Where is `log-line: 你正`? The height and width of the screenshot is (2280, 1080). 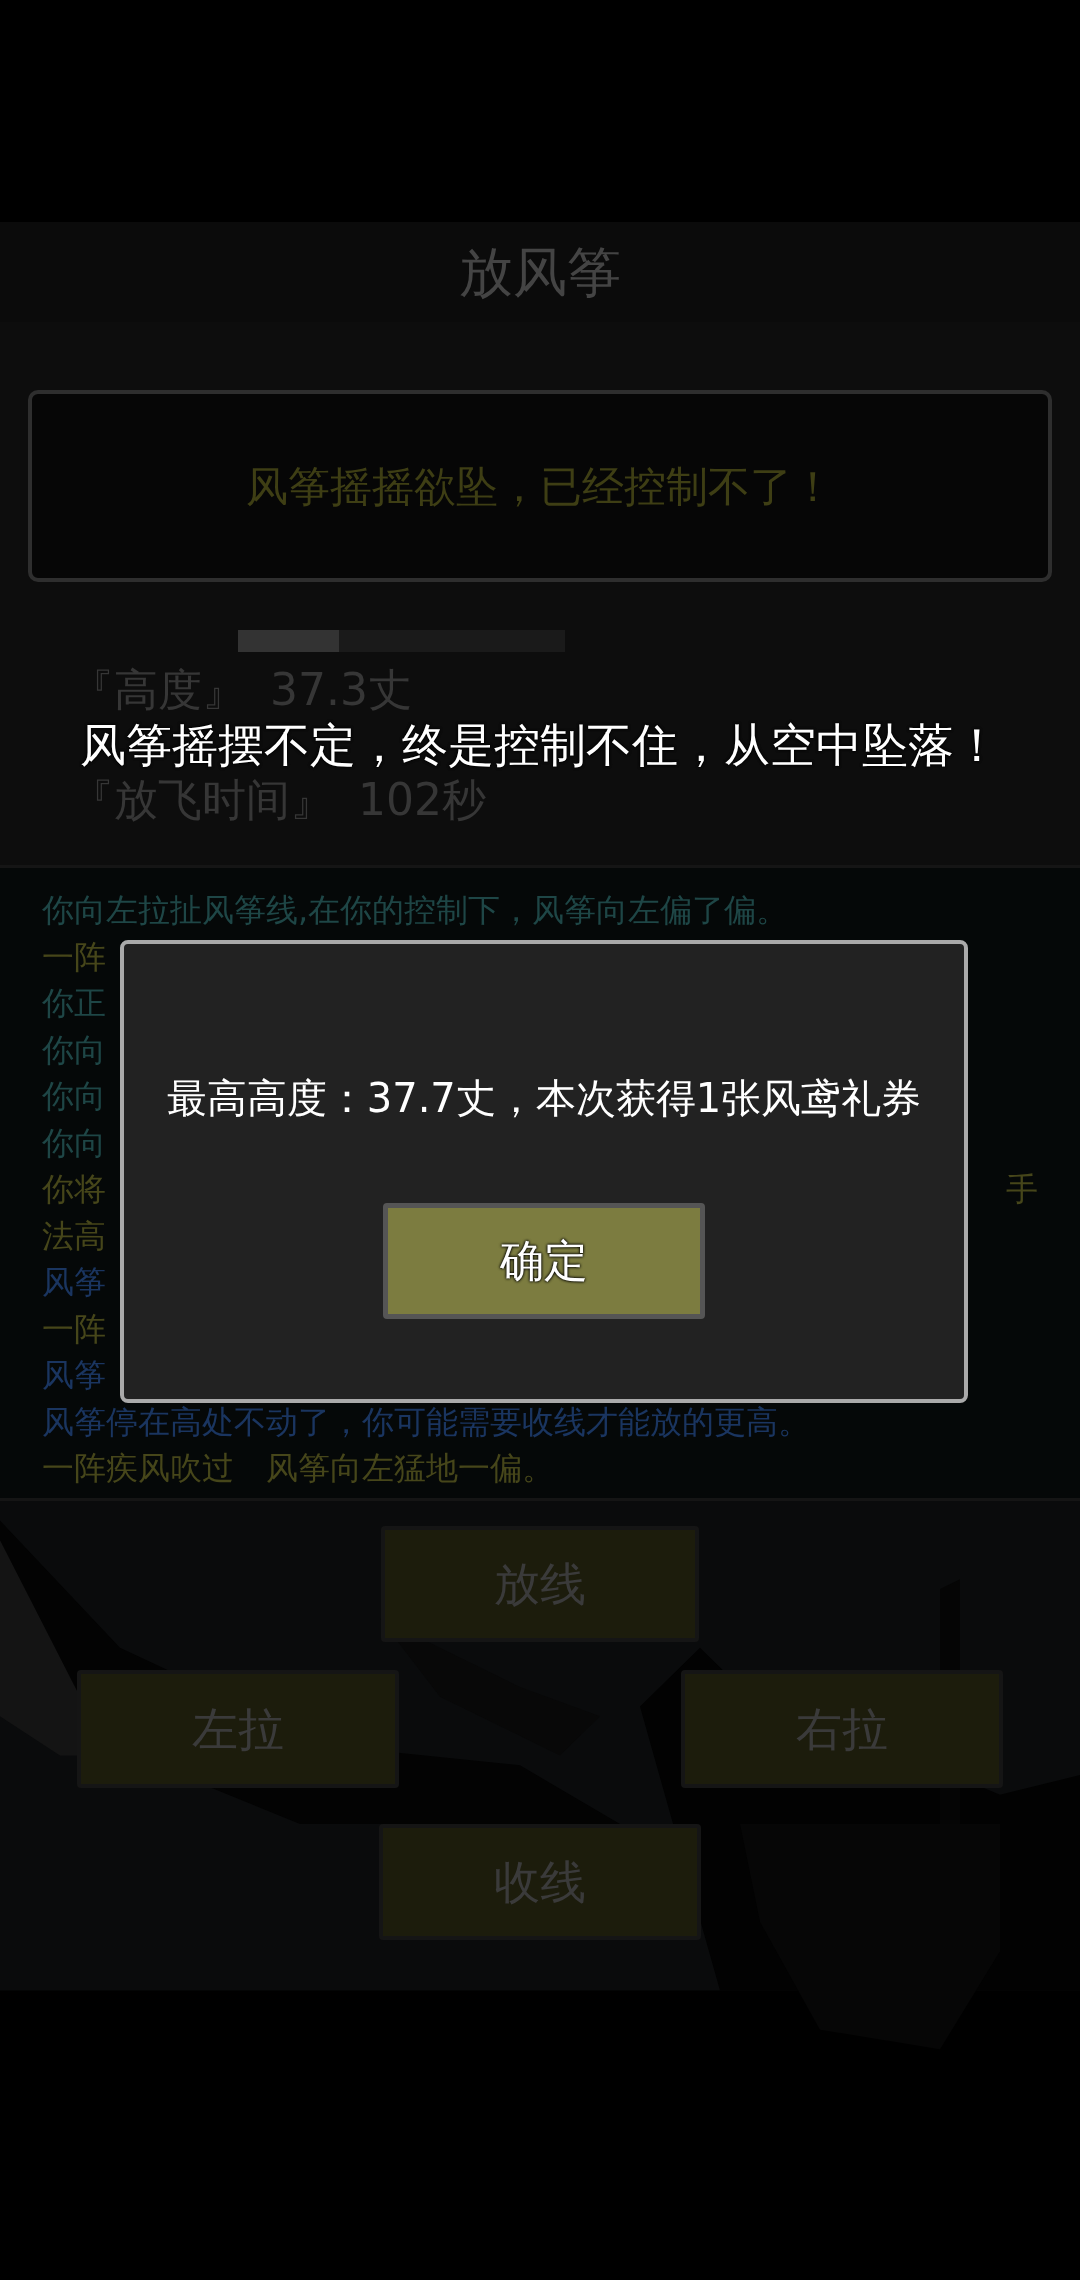 log-line: 你正 is located at coordinates (74, 1003).